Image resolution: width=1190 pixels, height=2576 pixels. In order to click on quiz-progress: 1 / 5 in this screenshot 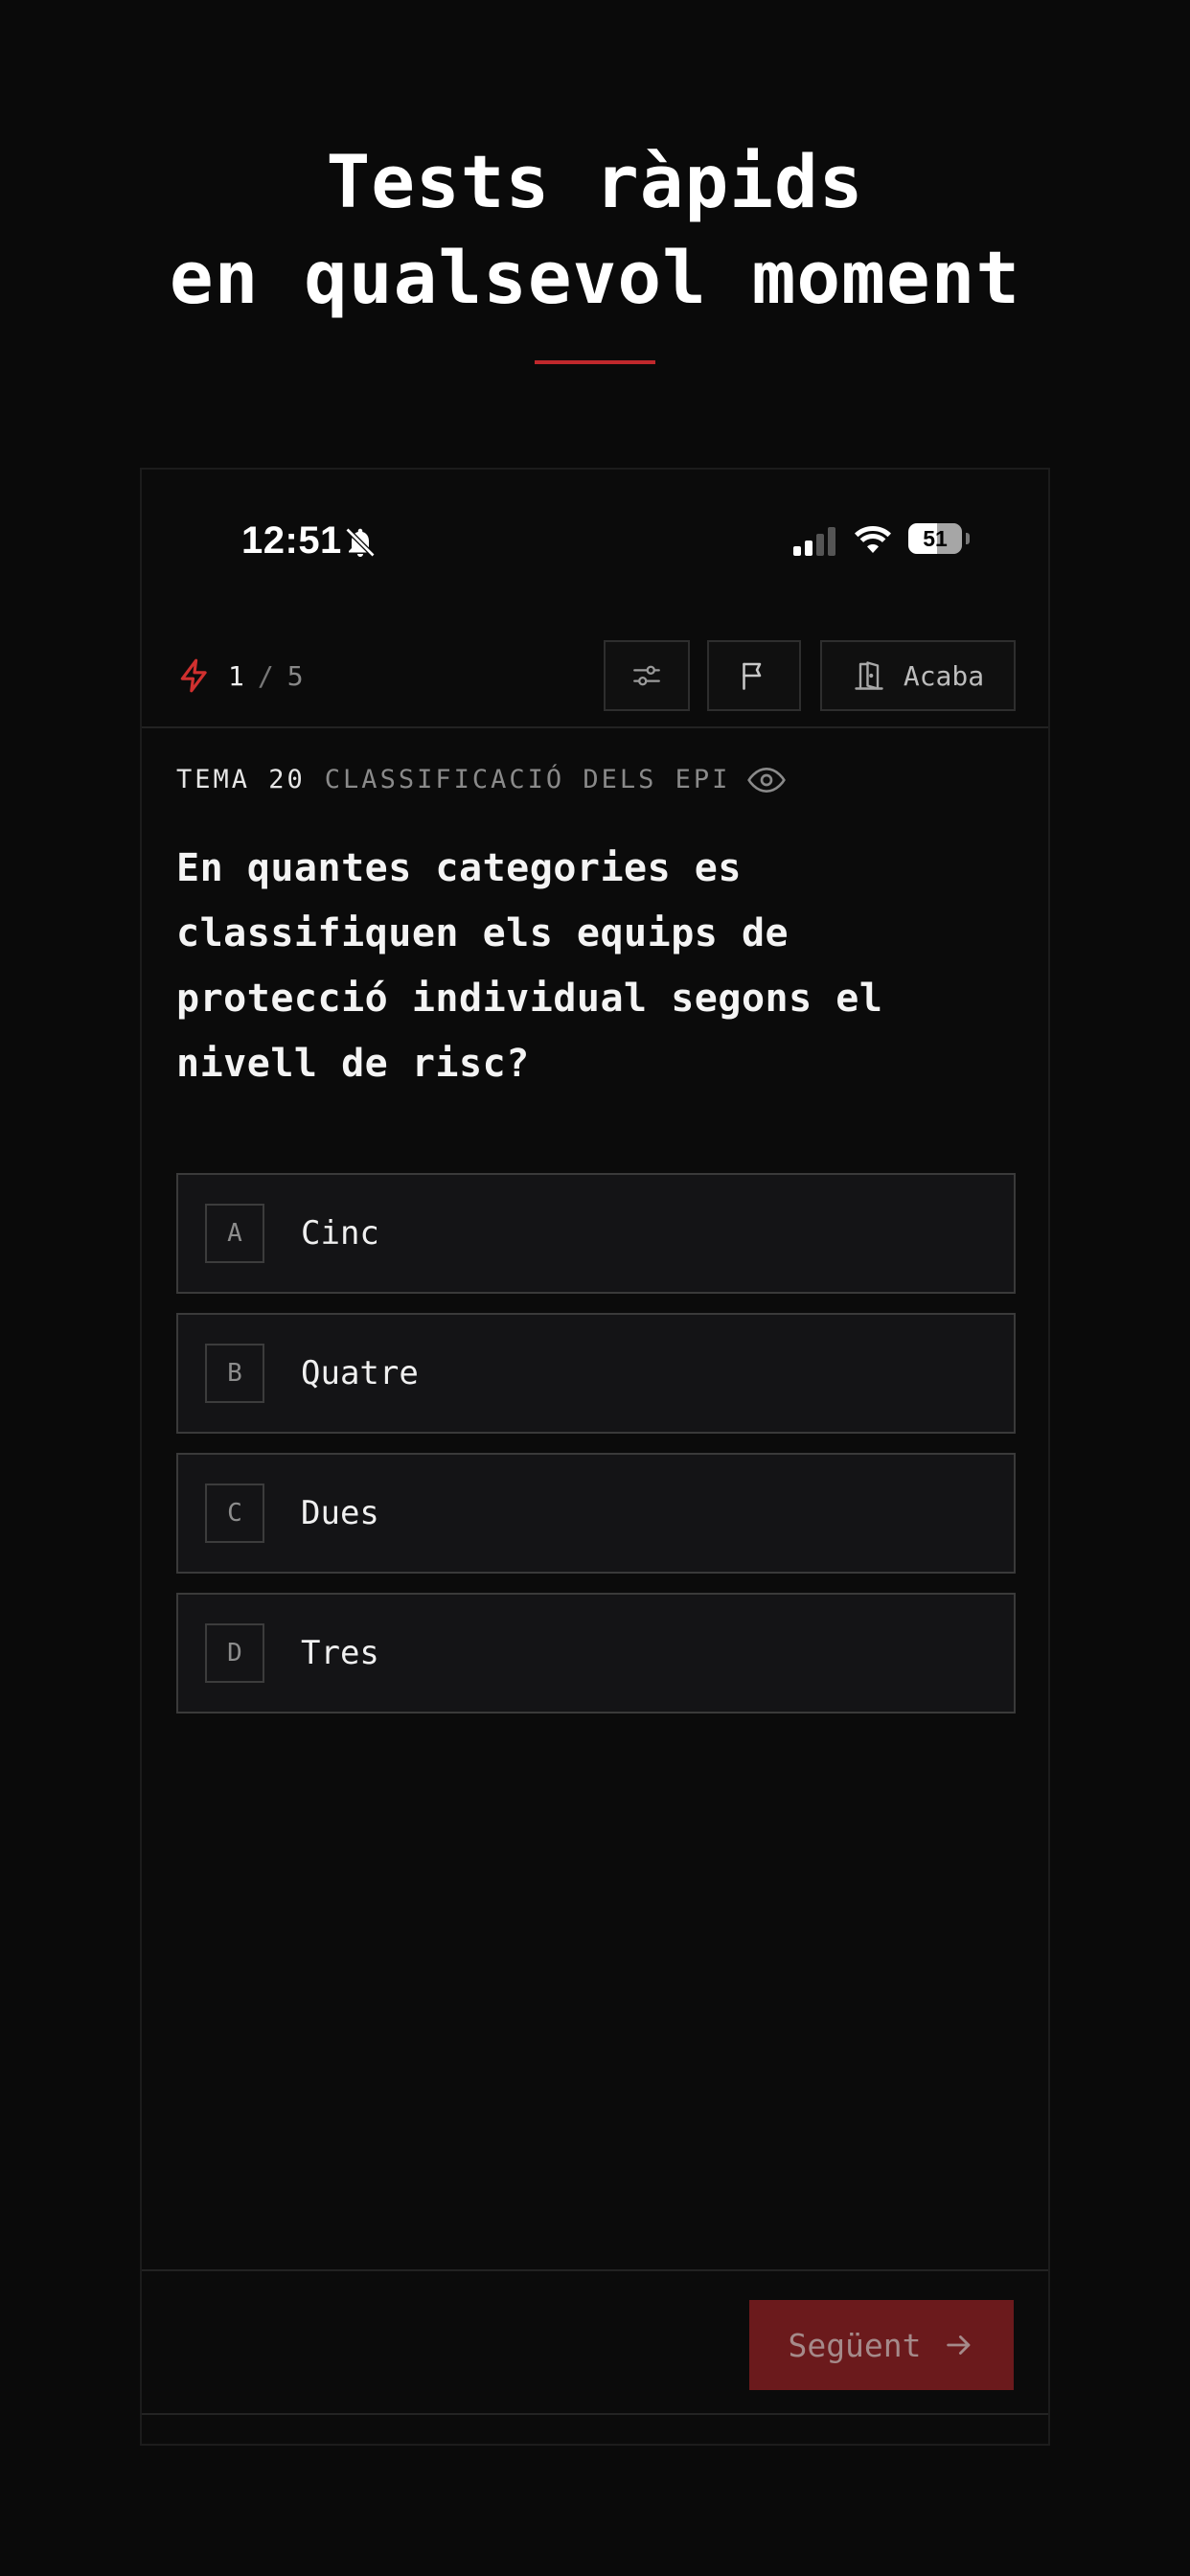, I will do `click(240, 675)`.